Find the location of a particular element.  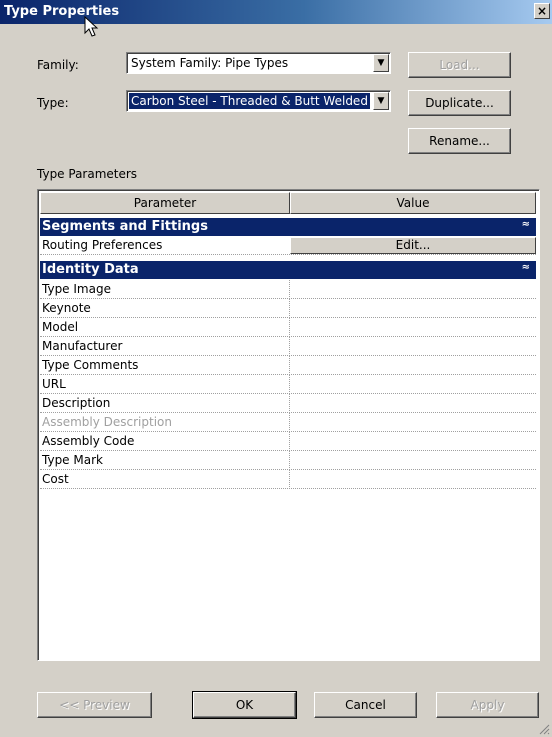

parameter-row-type-comments: Type Comments is located at coordinates (288, 365).